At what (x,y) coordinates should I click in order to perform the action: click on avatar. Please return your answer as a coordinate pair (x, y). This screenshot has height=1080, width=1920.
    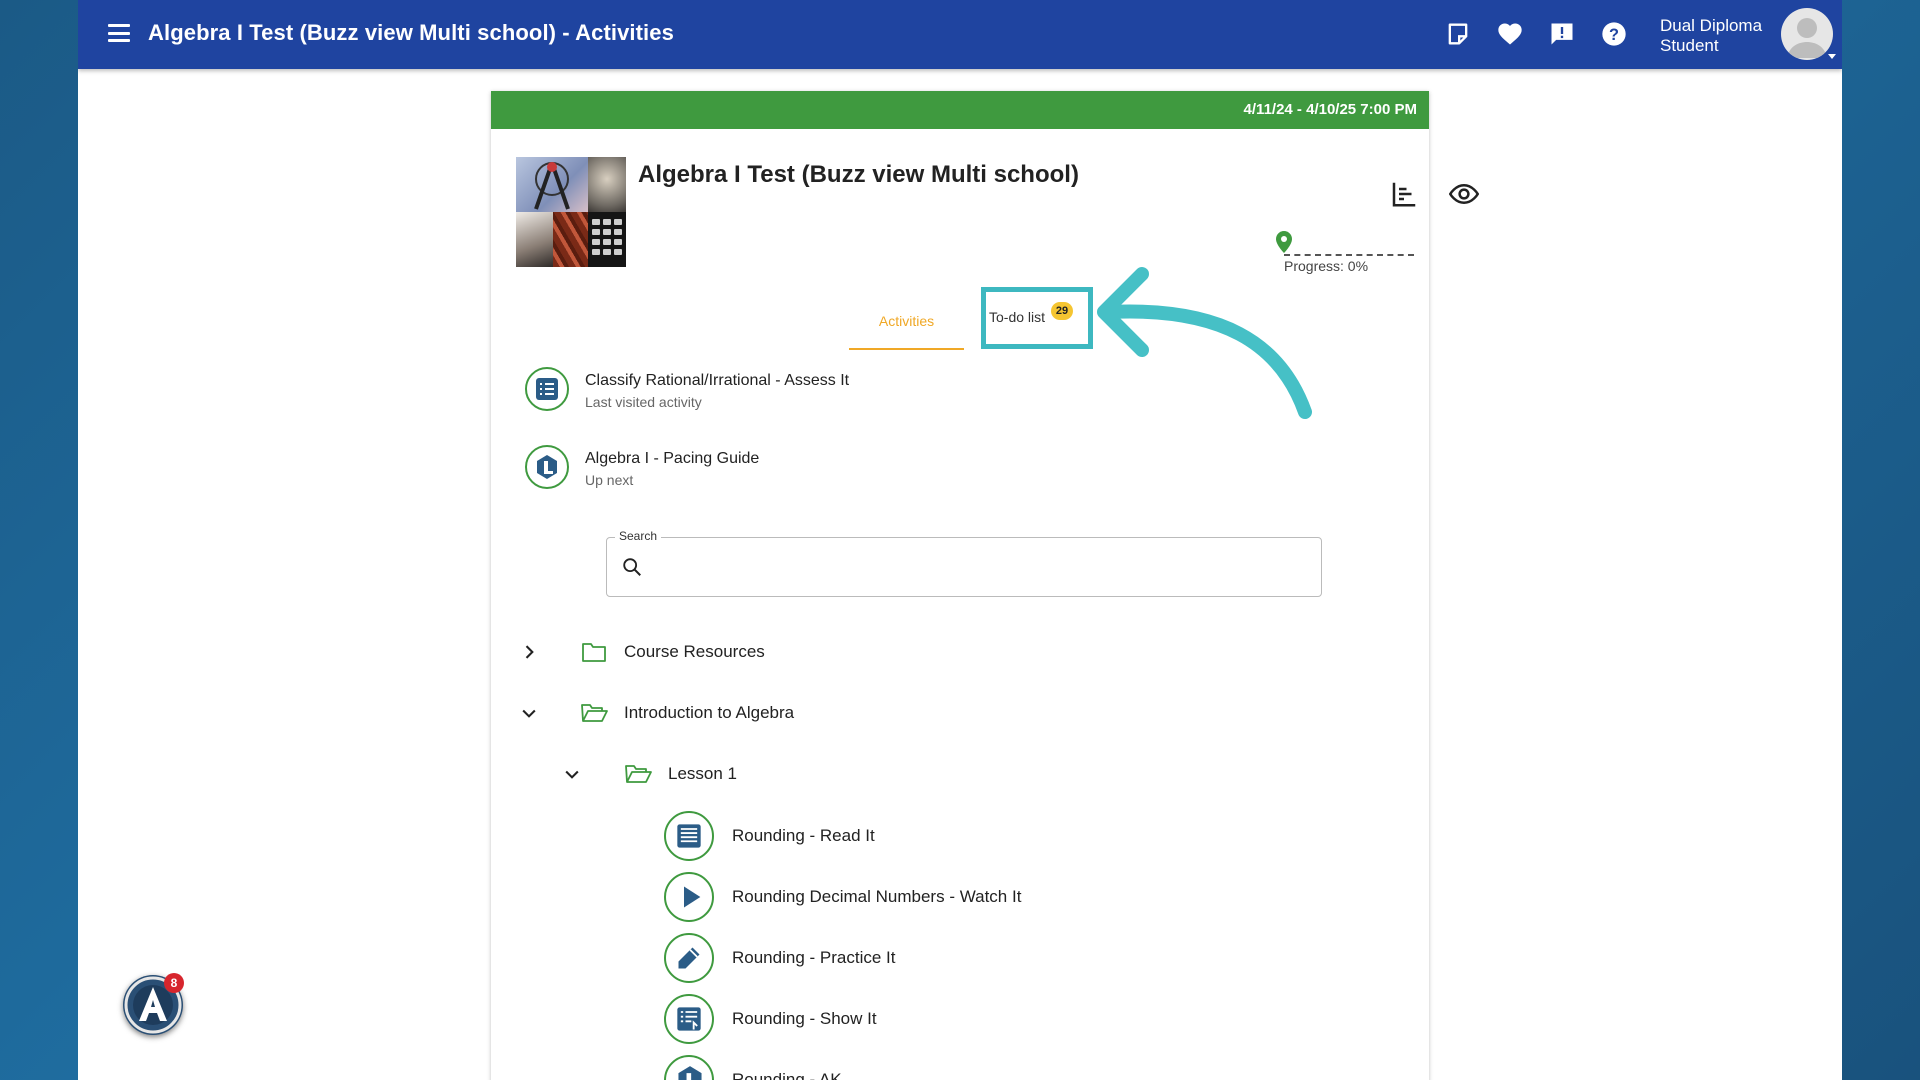
    Looking at the image, I should click on (1807, 34).